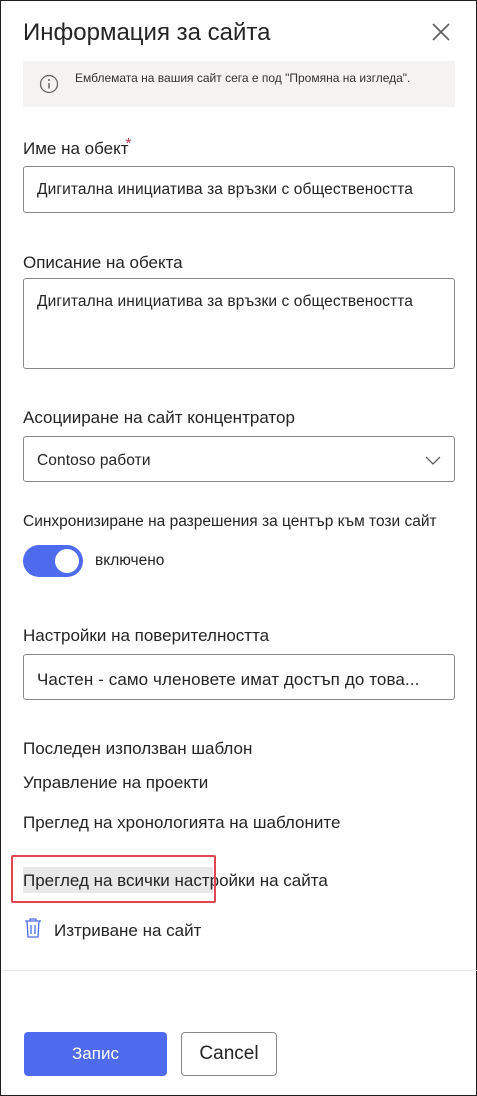  I want to click on save-button: Запис, so click(95, 1054).